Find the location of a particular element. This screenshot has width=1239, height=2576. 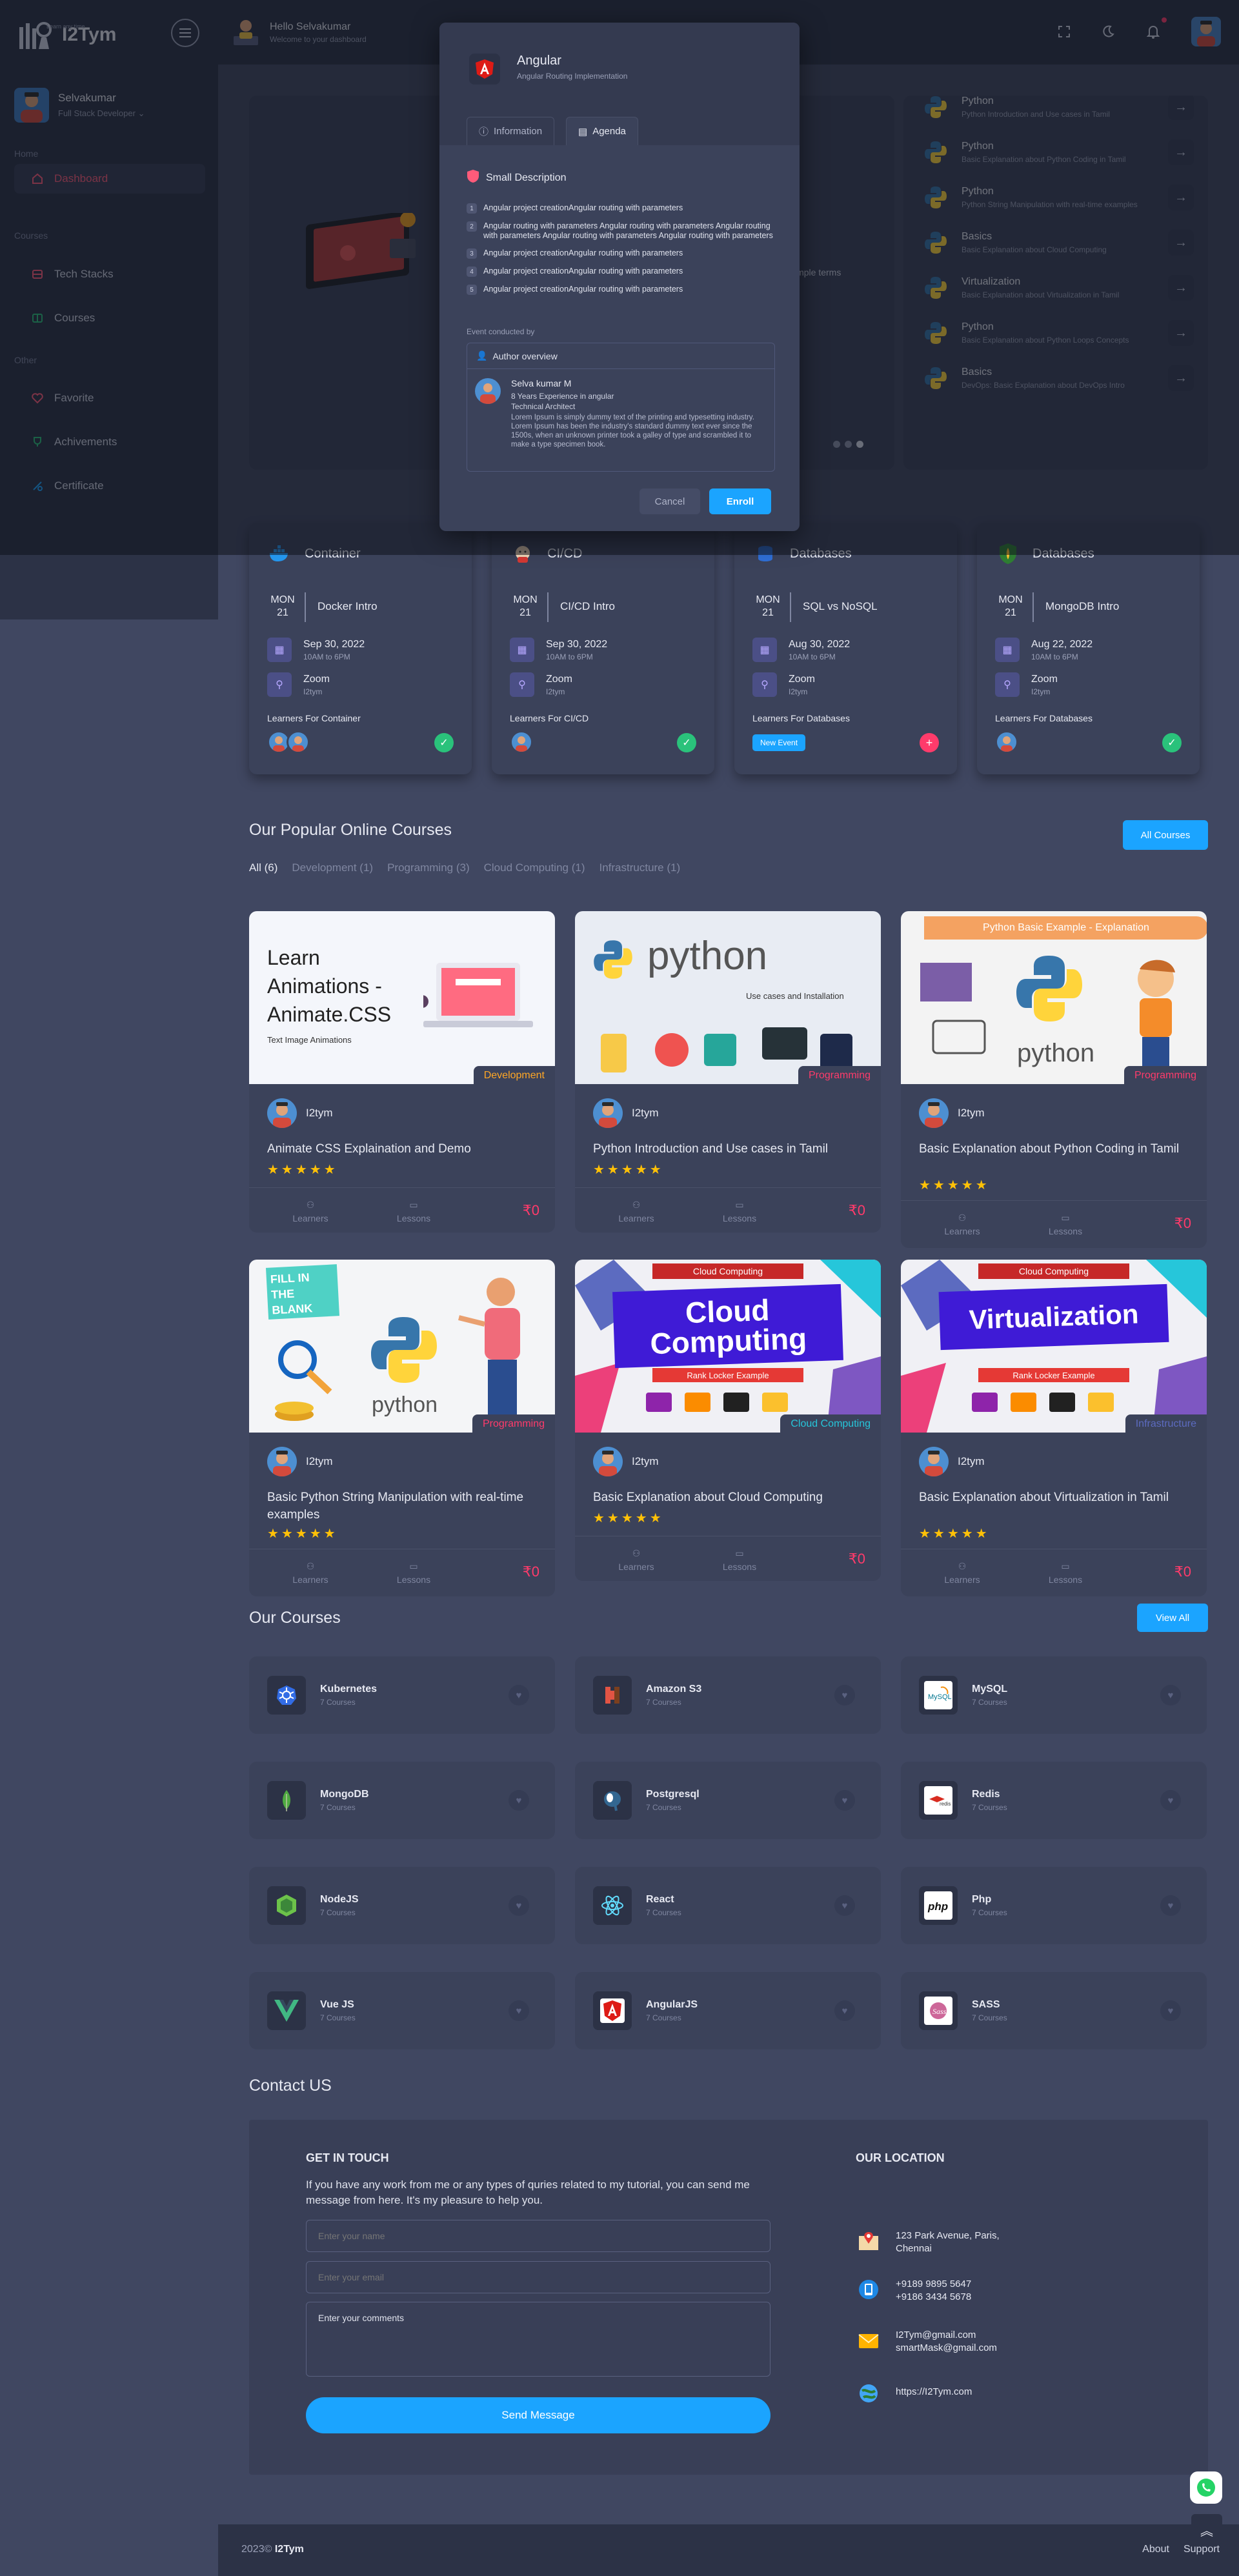

add-icon: + is located at coordinates (929, 742).